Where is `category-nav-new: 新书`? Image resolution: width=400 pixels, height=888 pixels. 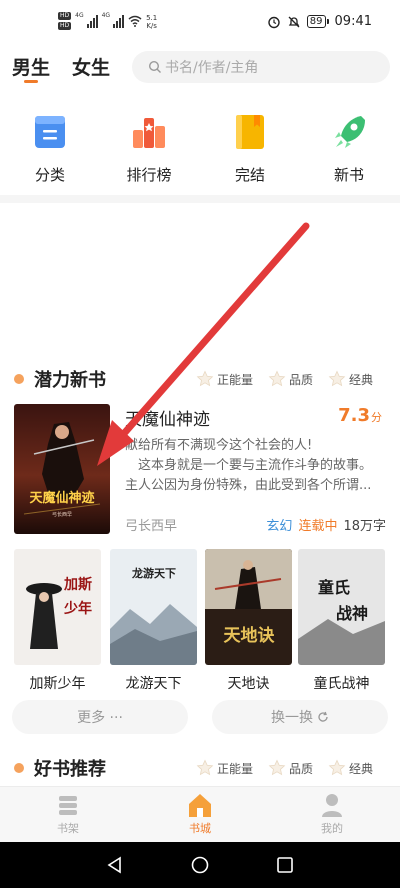
category-nav-new: 新书 is located at coordinates (349, 148).